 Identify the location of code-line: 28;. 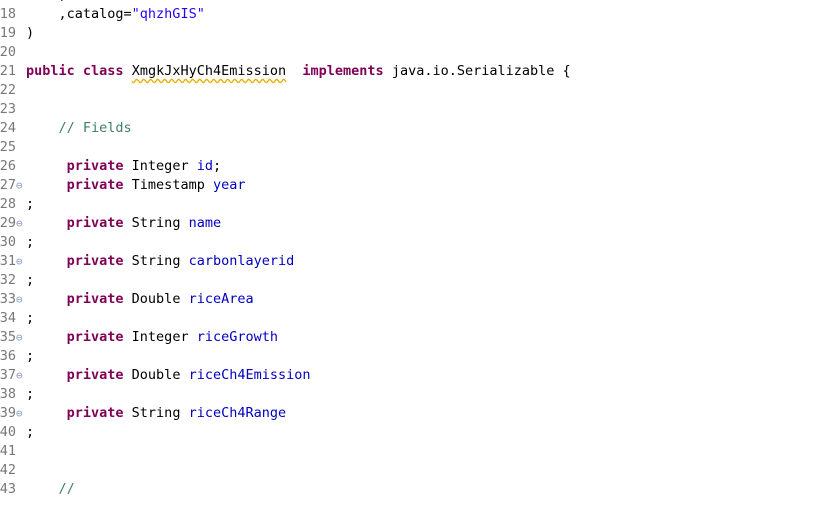
(417, 204).